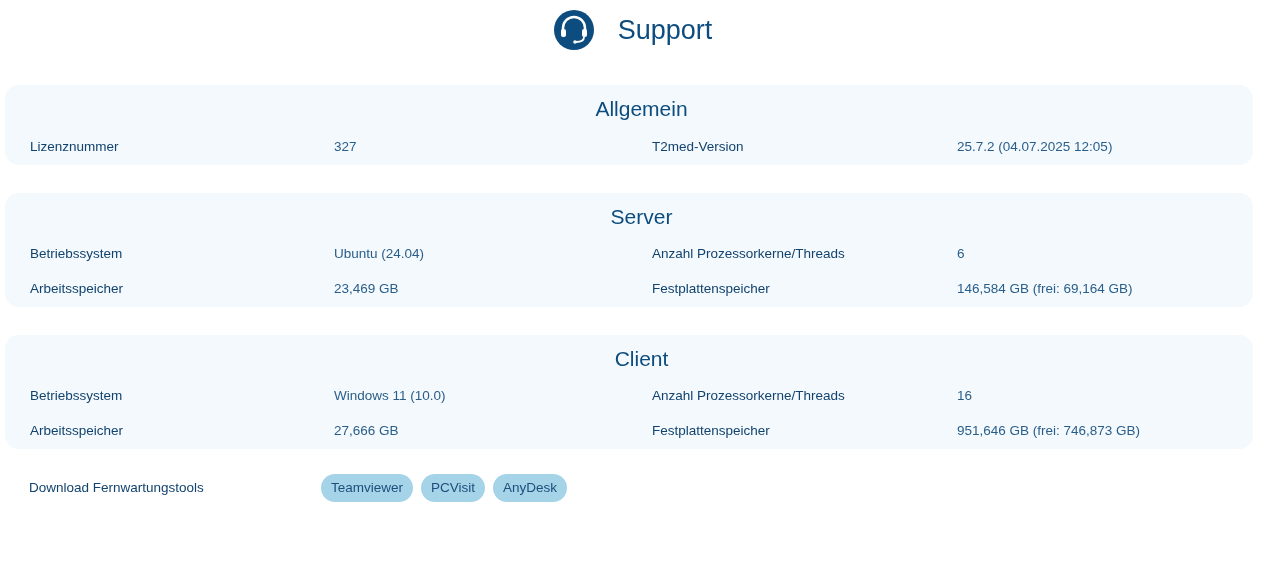 The width and height of the screenshot is (1266, 567). Describe the element at coordinates (1035, 146) in the screenshot. I see `field-value: 25.7.2 (04.07.2025 12:05)` at that location.